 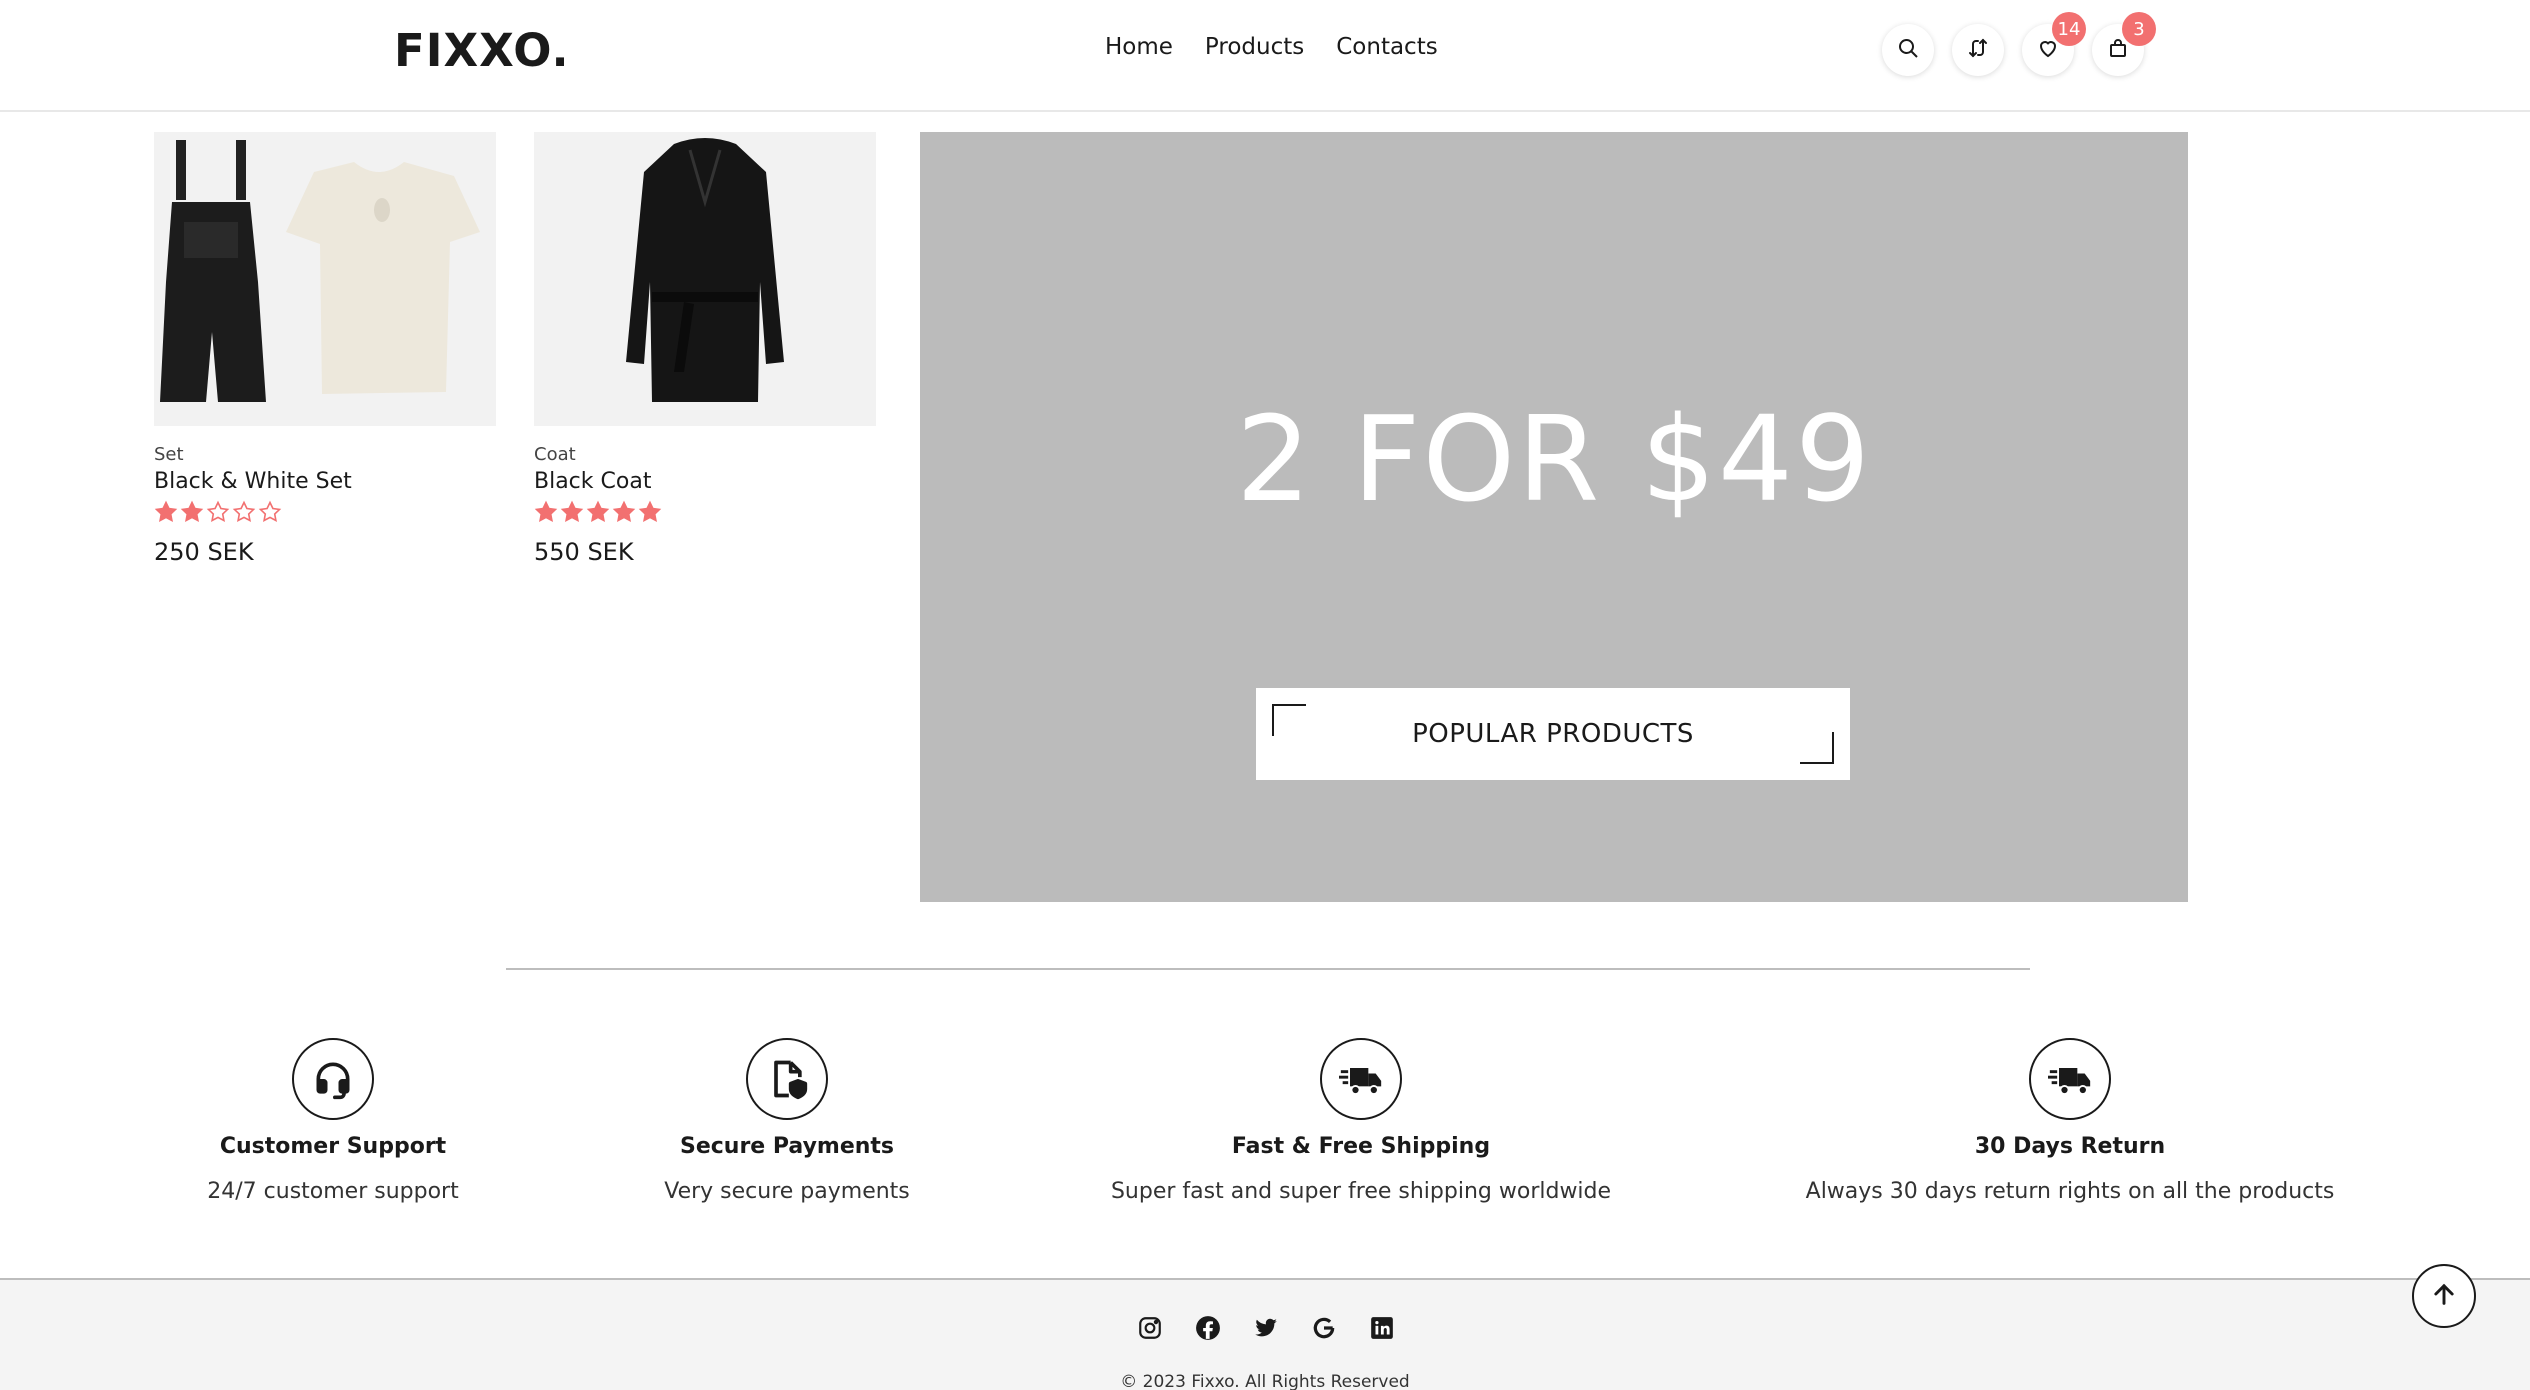 I want to click on feature-title: Fast & Free Shipping, so click(x=1361, y=1146).